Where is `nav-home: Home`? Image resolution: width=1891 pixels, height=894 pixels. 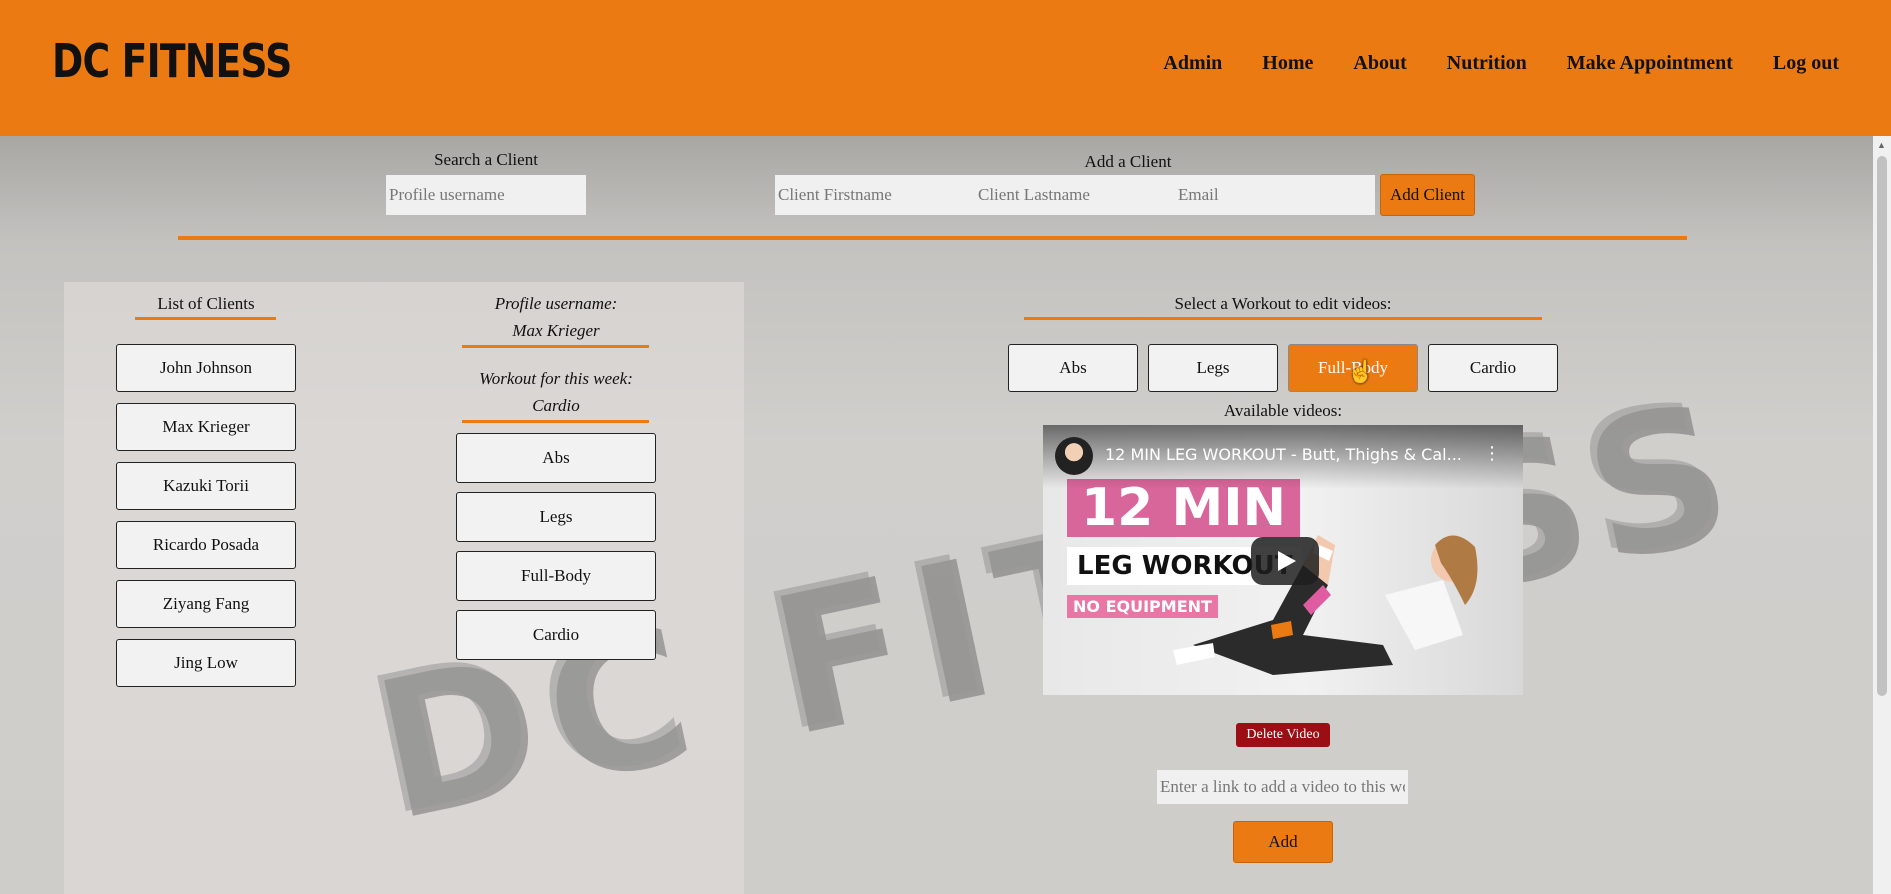 nav-home: Home is located at coordinates (1287, 63).